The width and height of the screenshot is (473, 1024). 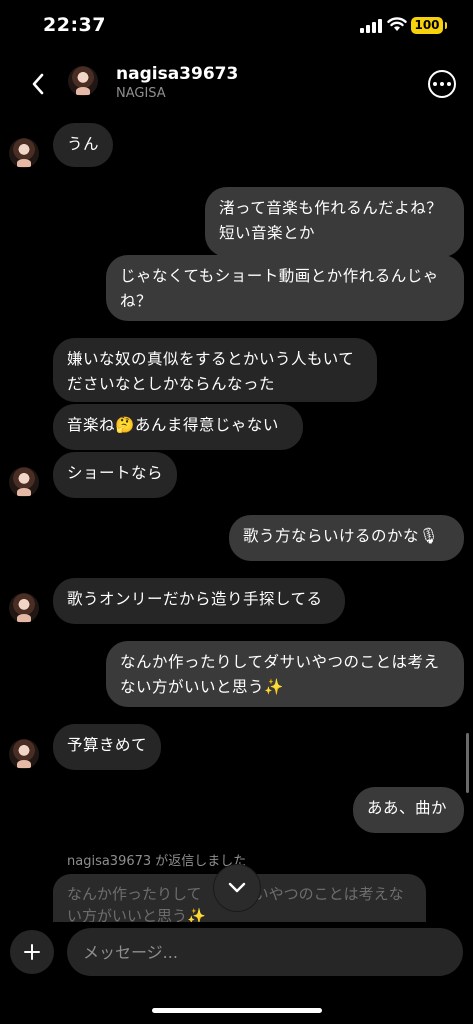 I want to click on plus-icon, so click(x=32, y=952).